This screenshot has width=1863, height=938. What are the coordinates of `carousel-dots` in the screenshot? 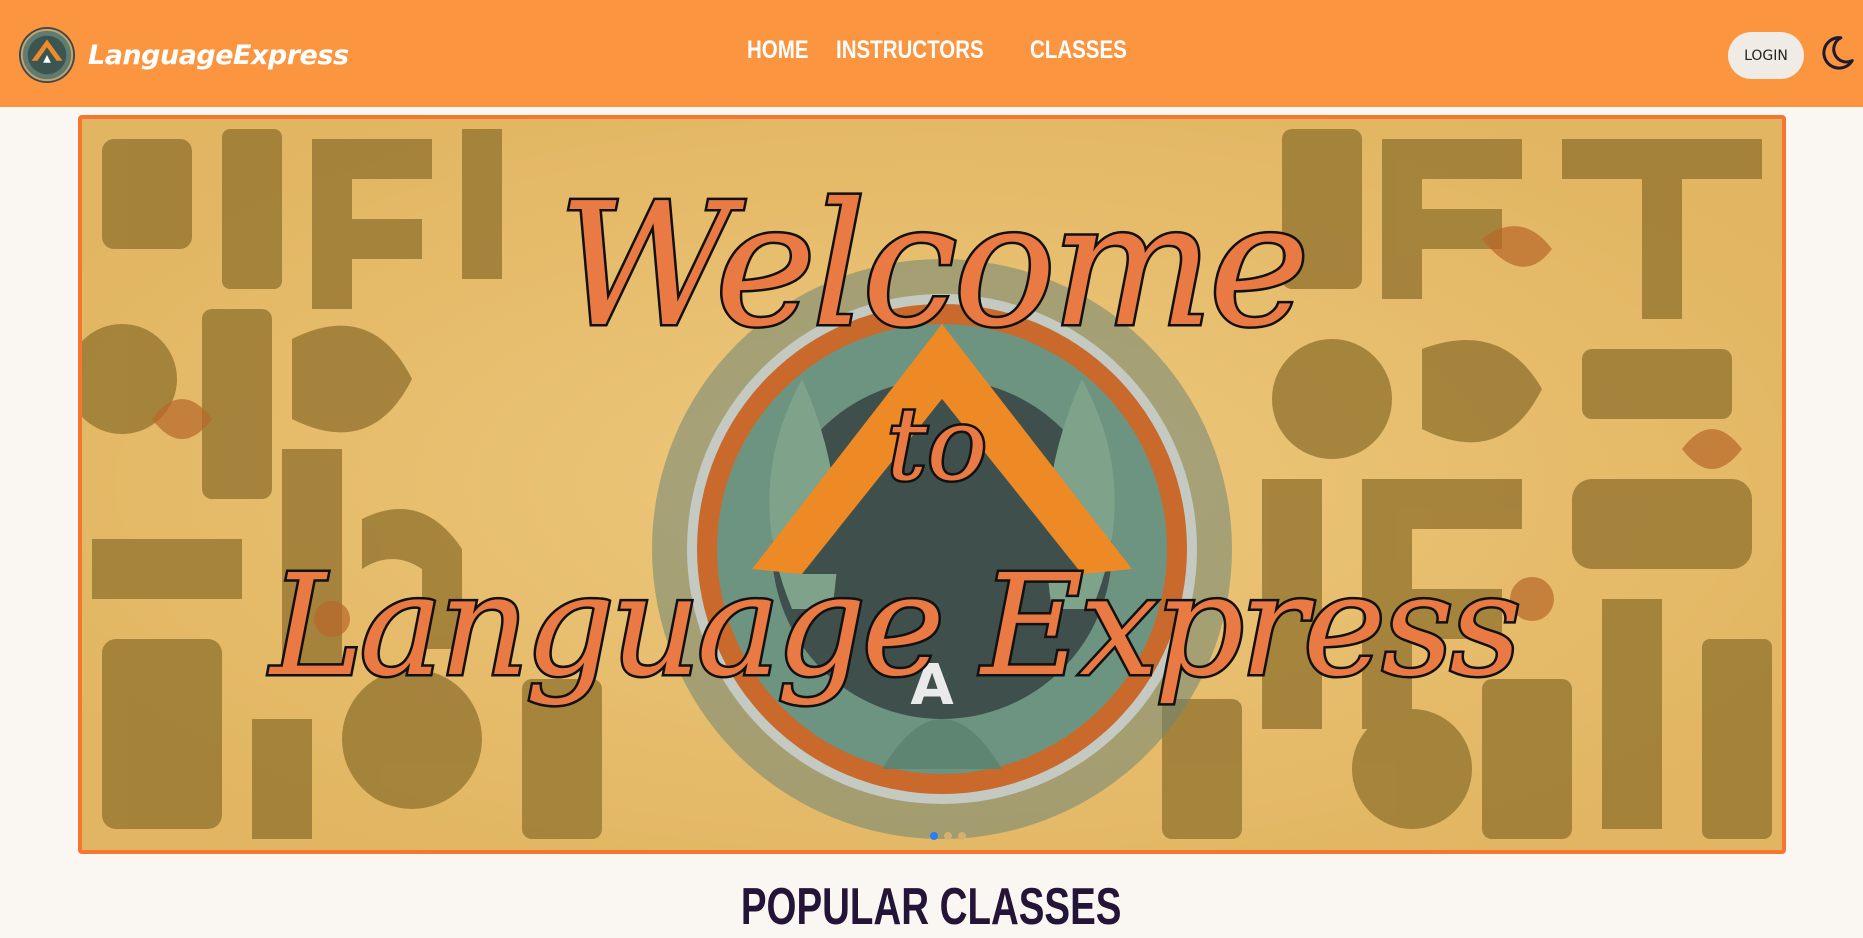 It's located at (948, 836).